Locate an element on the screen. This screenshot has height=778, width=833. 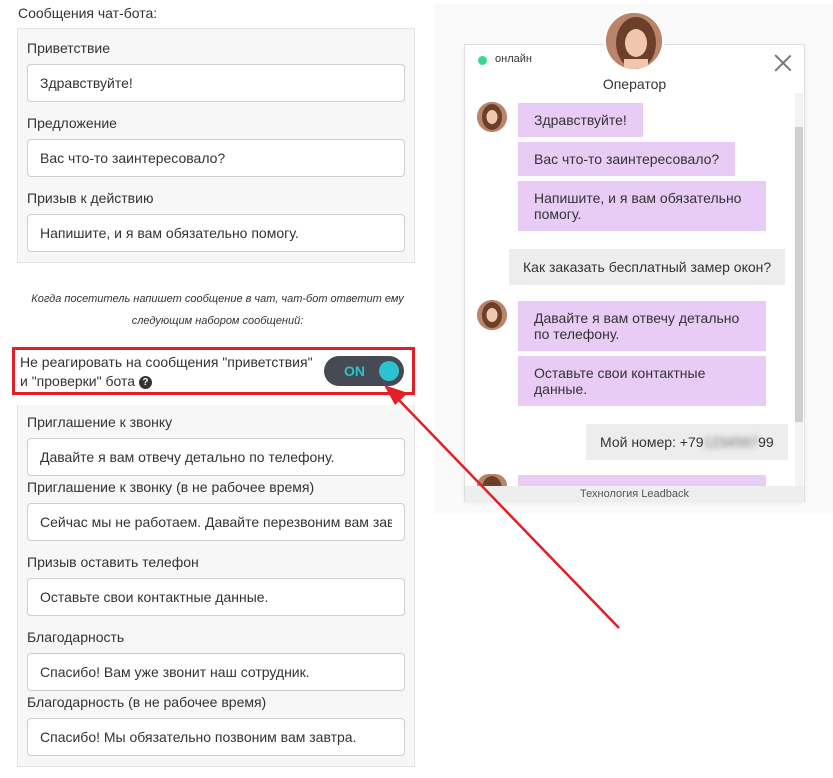
chat-footer: Технология Leadback is located at coordinates (634, 494).